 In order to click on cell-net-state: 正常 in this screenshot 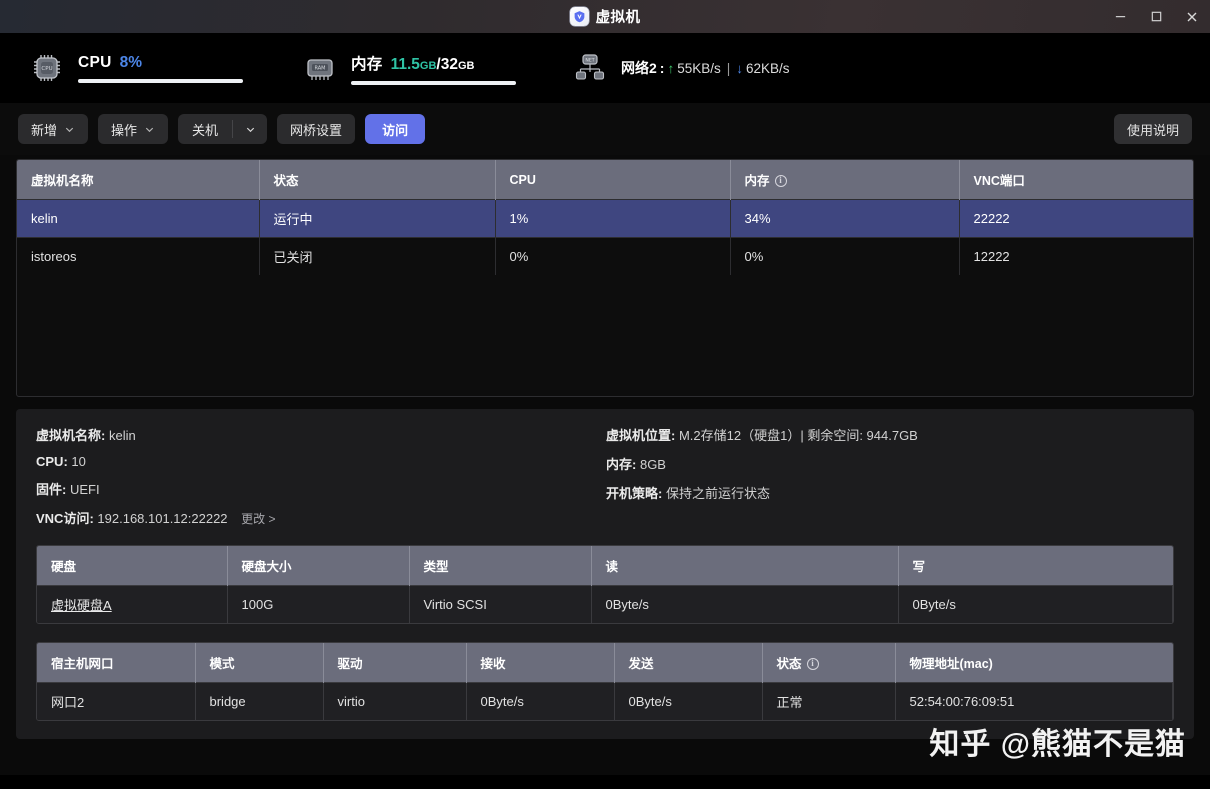, I will do `click(829, 701)`.